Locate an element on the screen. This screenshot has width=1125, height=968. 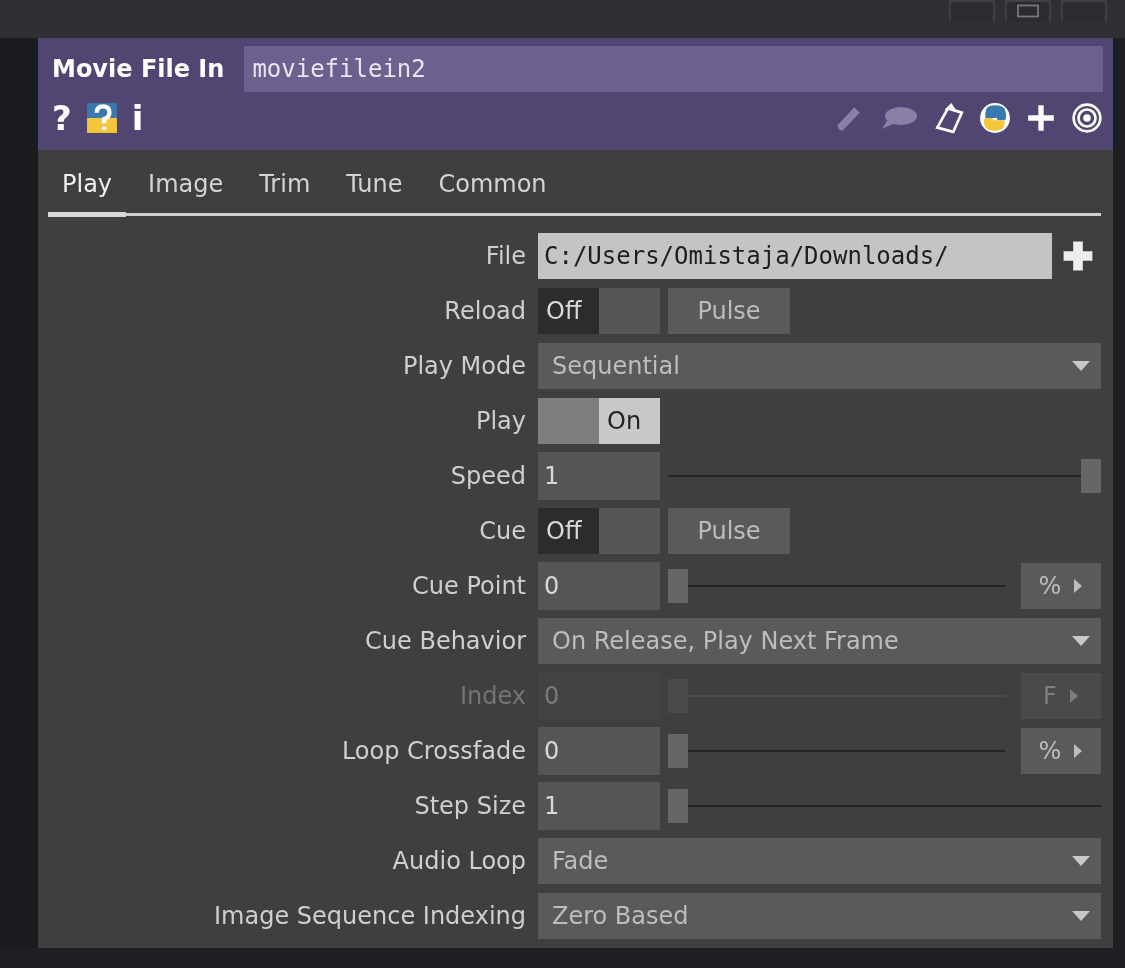
parameter-label: Image Sequence Indexing is located at coordinates (370, 915).